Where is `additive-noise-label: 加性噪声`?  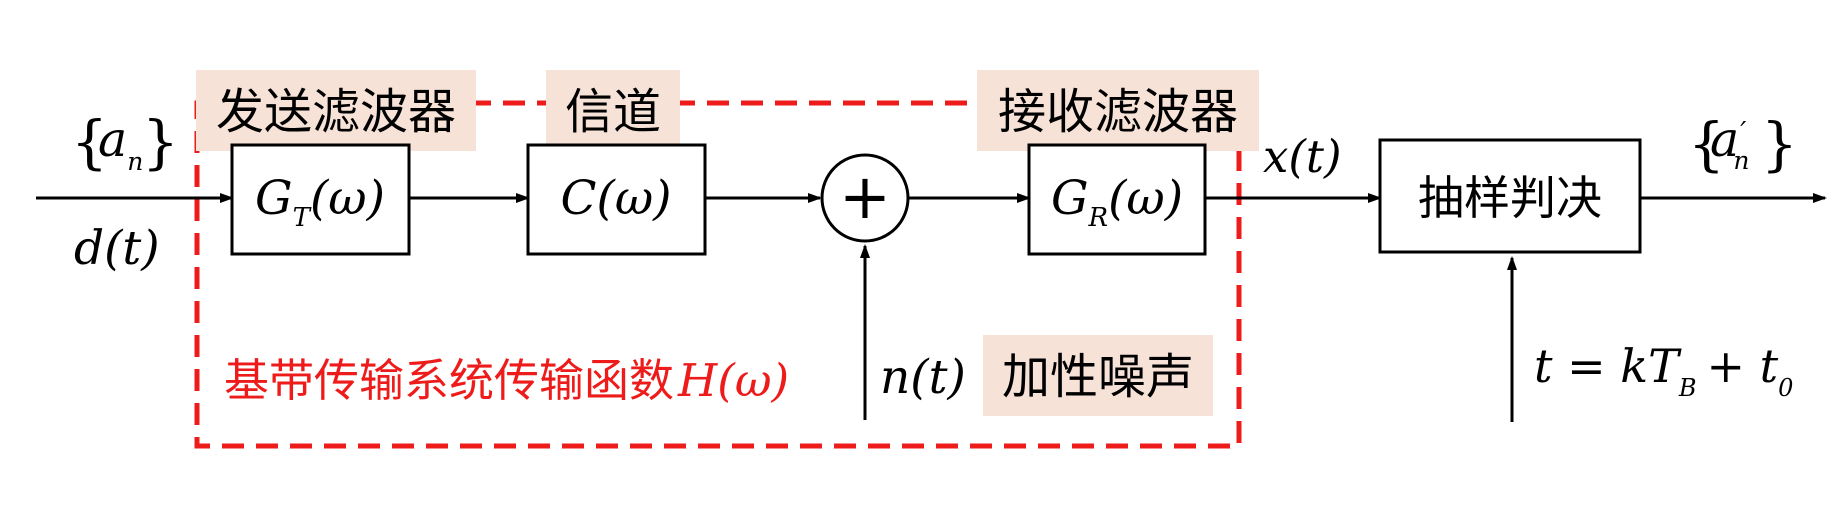
additive-noise-label: 加性噪声 is located at coordinates (1098, 377).